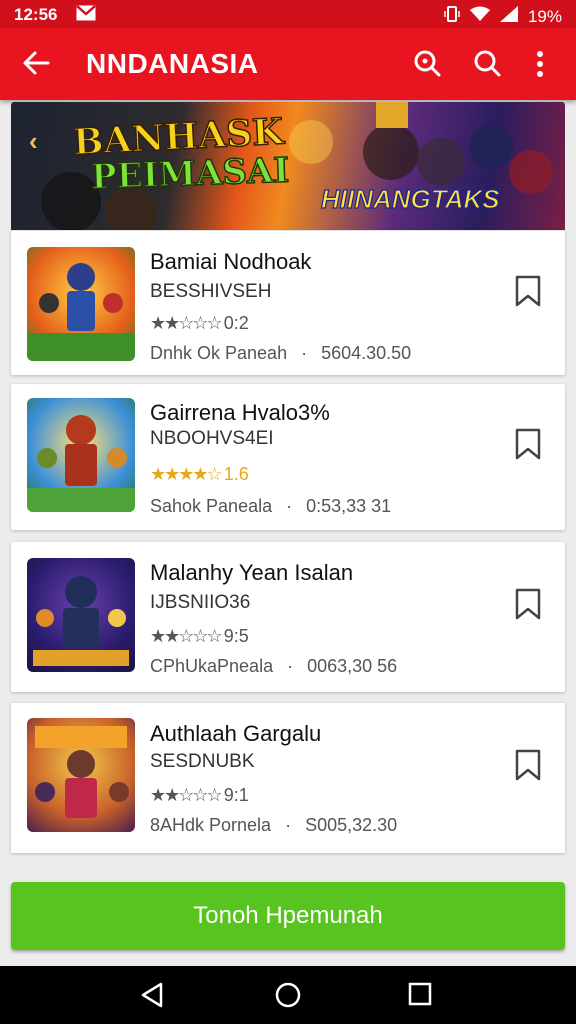 The height and width of the screenshot is (1024, 576). I want to click on battery-level: 19%, so click(544, 16).